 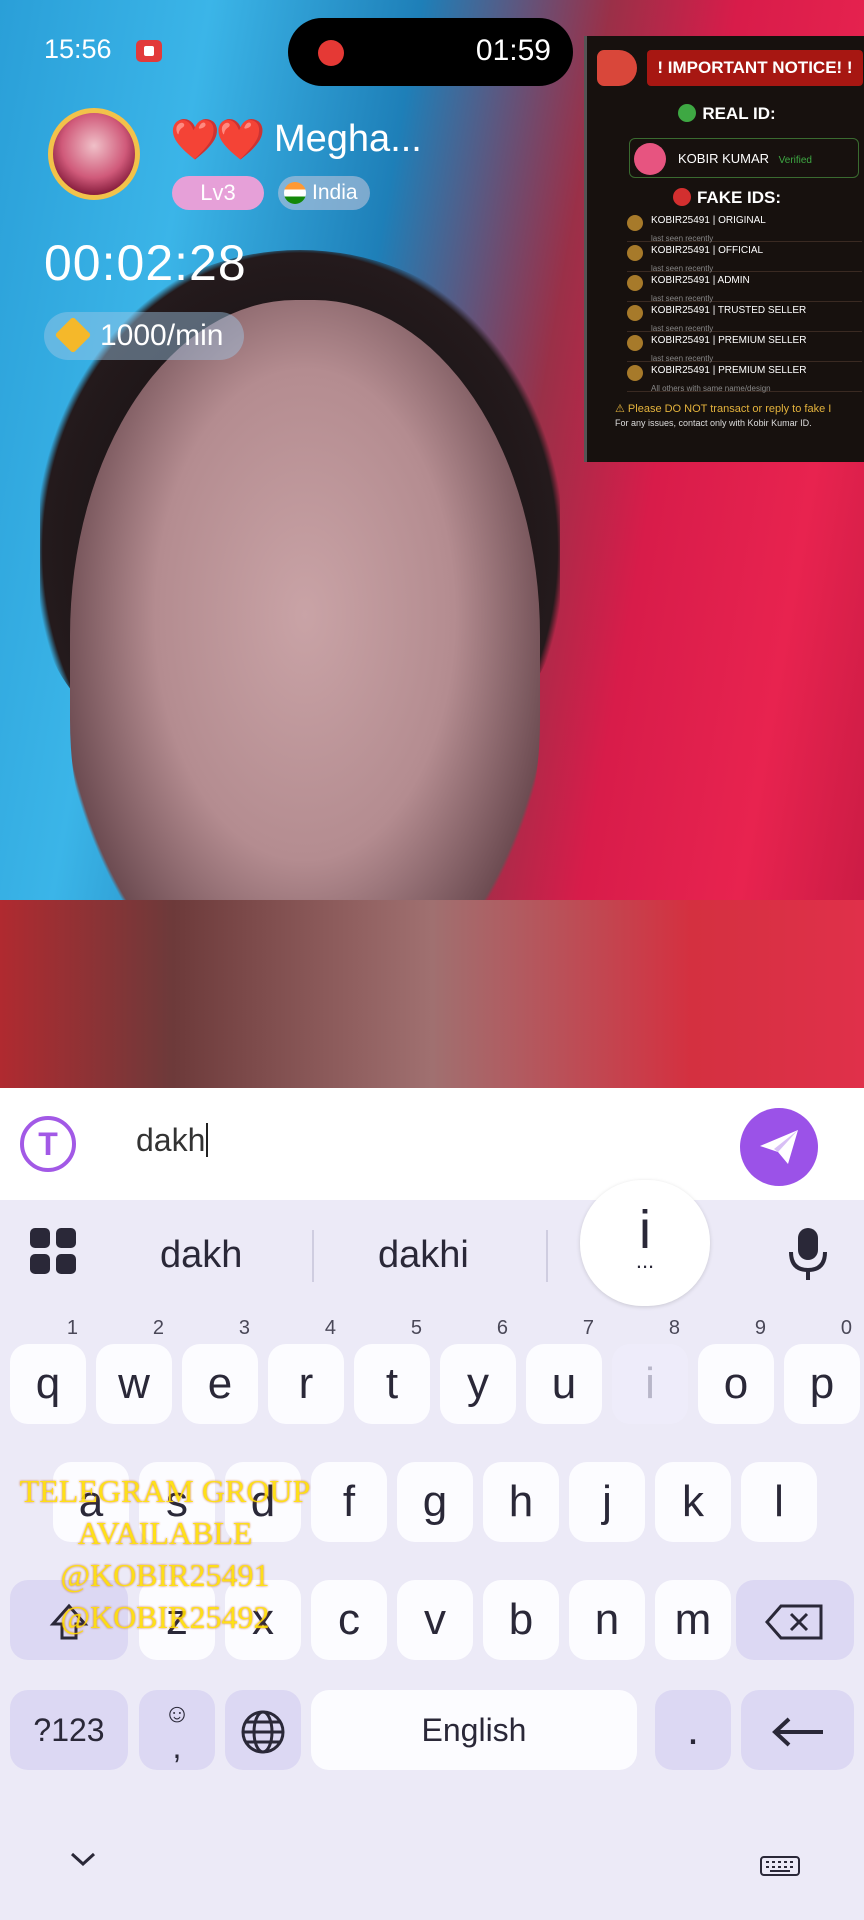 What do you see at coordinates (423, 1255) in the screenshot?
I see `suggestion-2: dakhi` at bounding box center [423, 1255].